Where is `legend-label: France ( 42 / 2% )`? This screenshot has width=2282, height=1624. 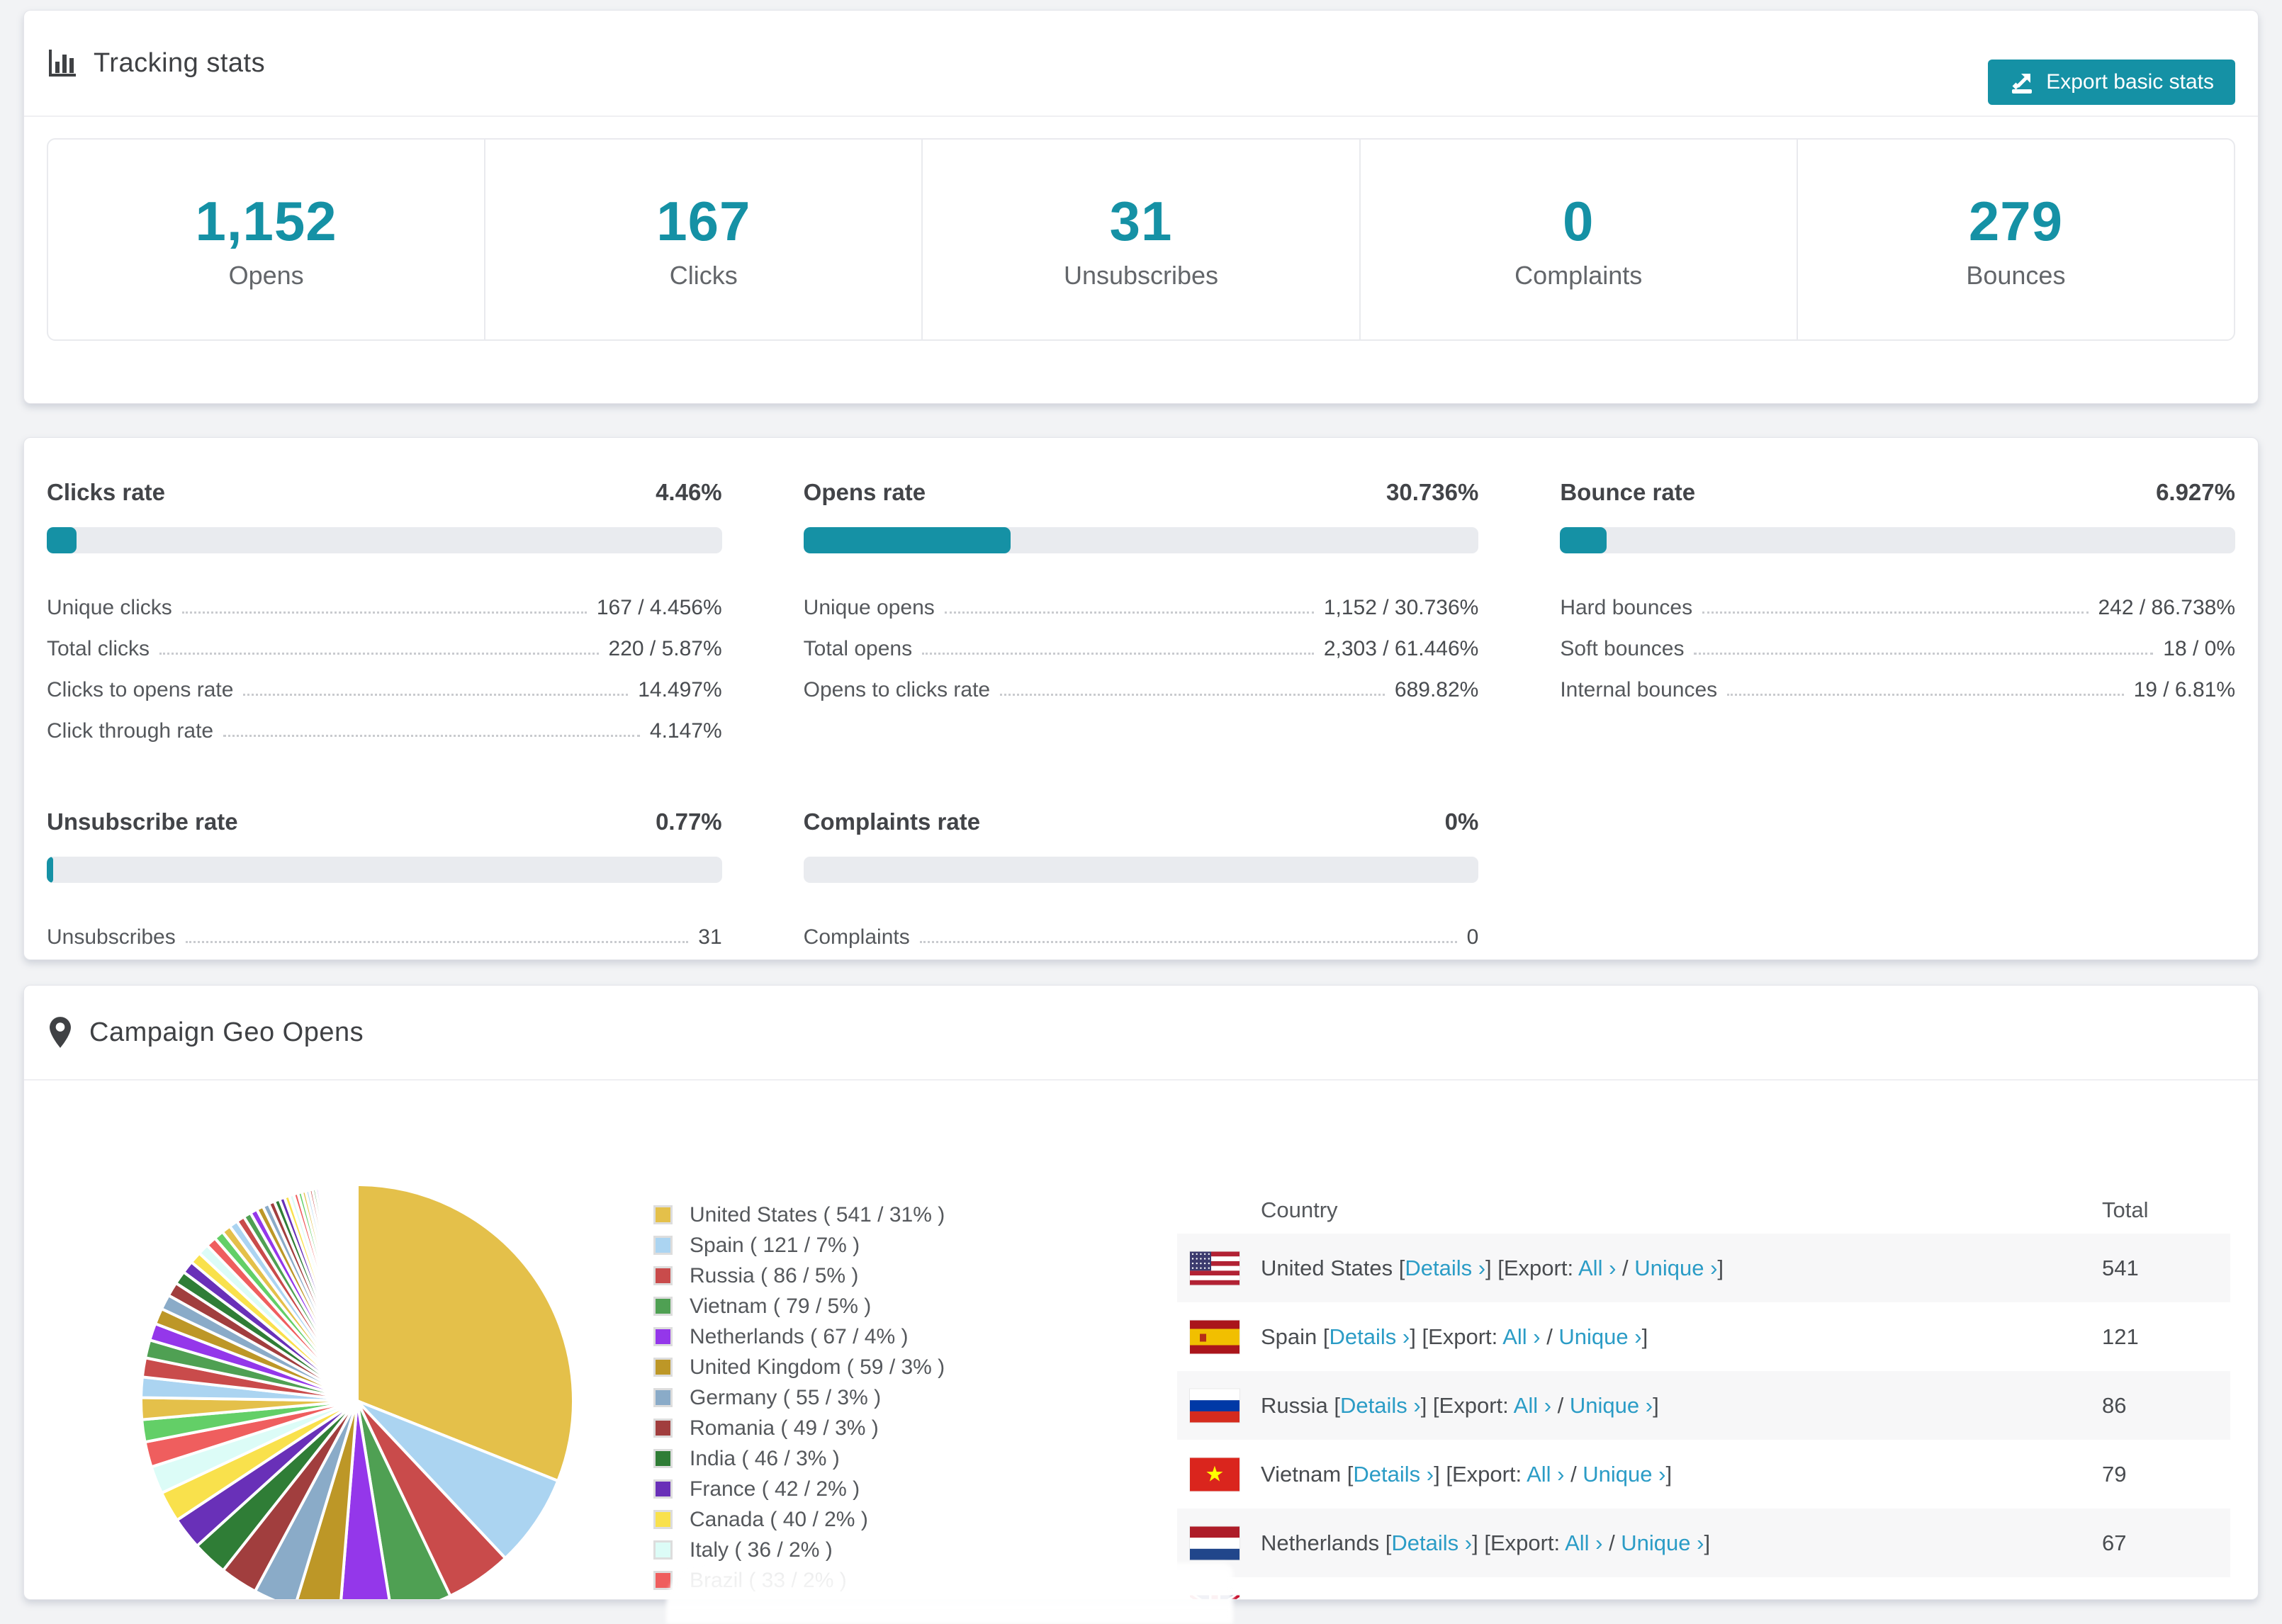
legend-label: France ( 42 / 2% ) is located at coordinates (775, 1489).